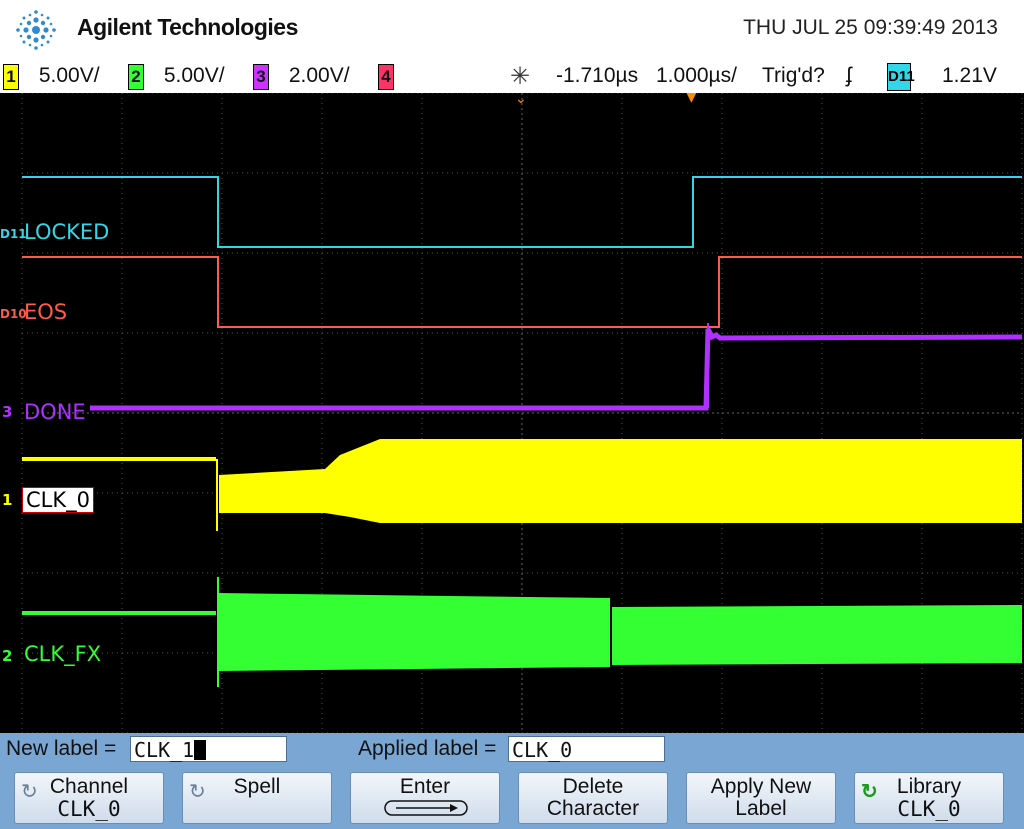 This screenshot has width=1024, height=829. I want to click on channel-3-badge: 3, so click(261, 77).